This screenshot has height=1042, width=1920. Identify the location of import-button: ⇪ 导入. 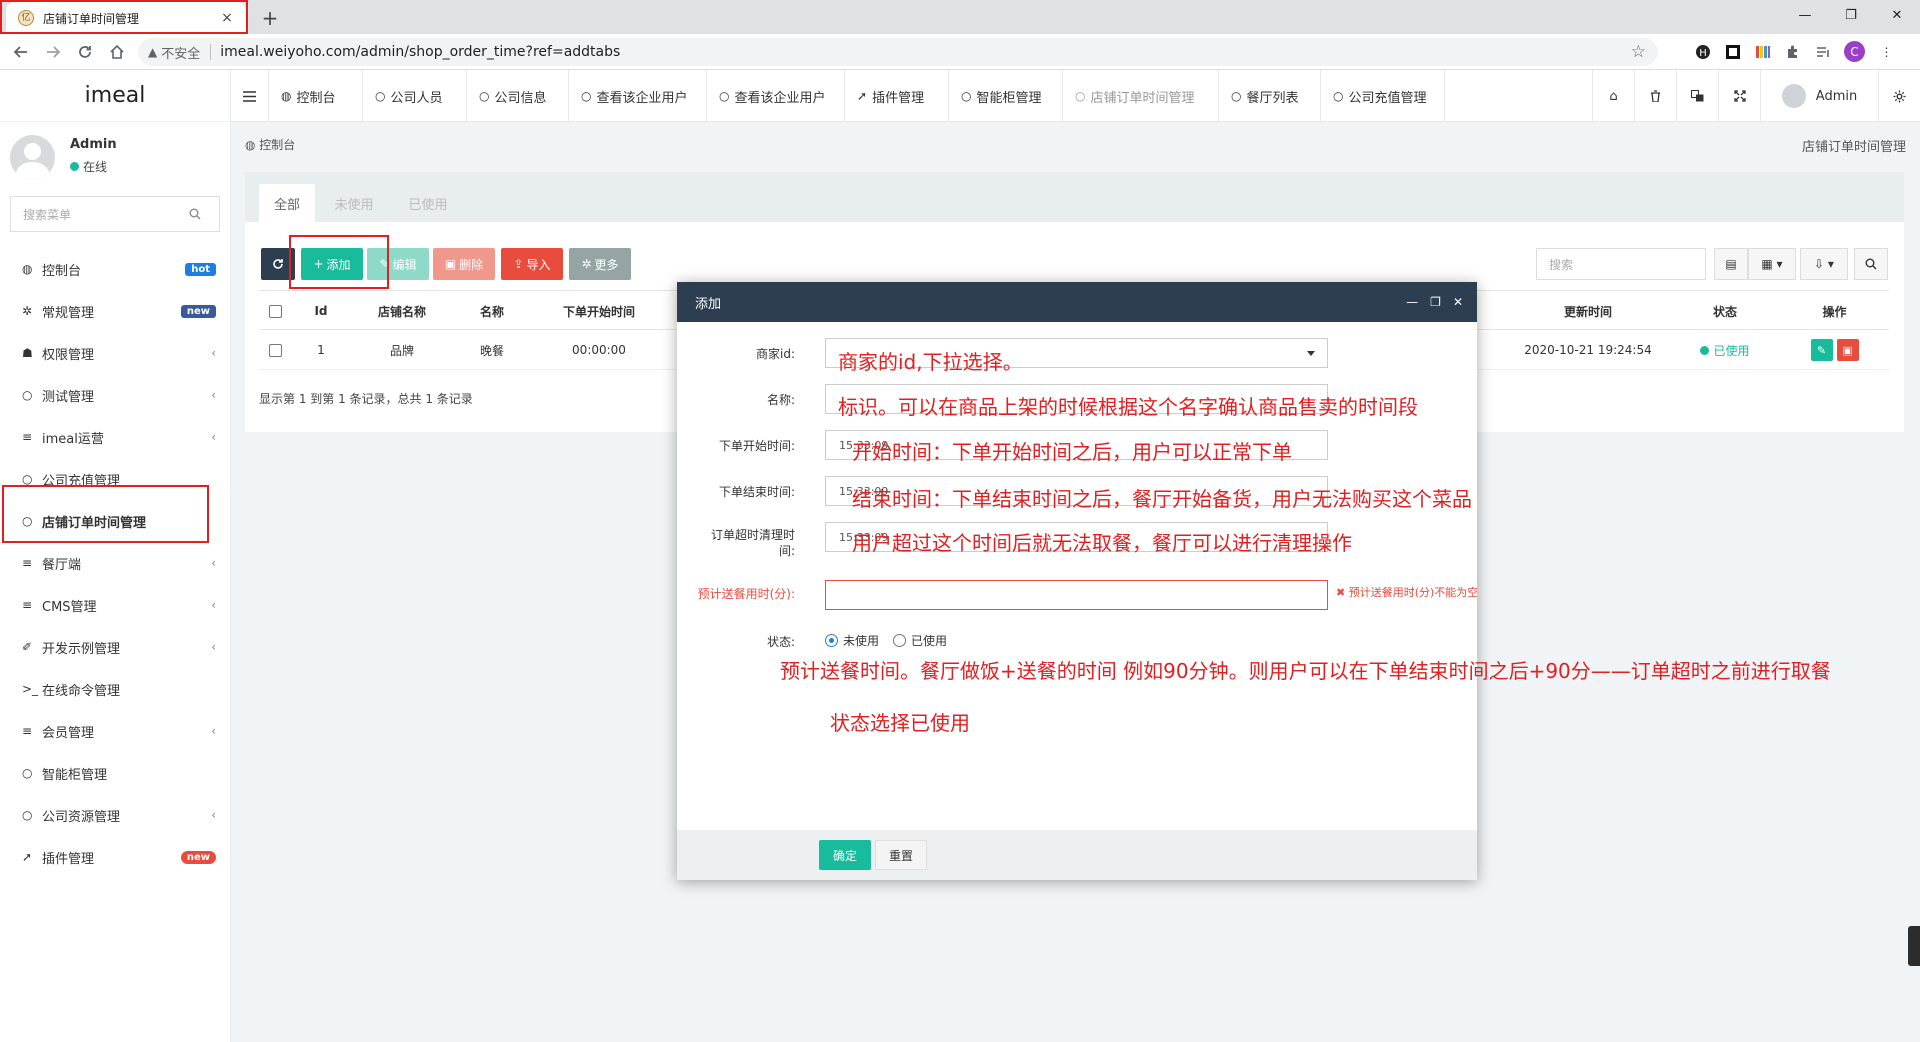
(532, 264).